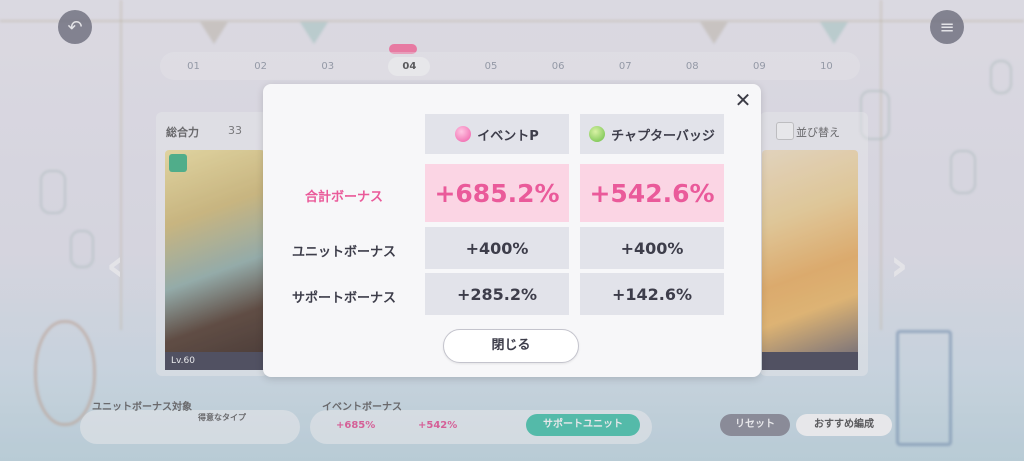 Image resolution: width=1024 pixels, height=461 pixels. What do you see at coordinates (743, 100) in the screenshot?
I see `close-icon: ✕` at bounding box center [743, 100].